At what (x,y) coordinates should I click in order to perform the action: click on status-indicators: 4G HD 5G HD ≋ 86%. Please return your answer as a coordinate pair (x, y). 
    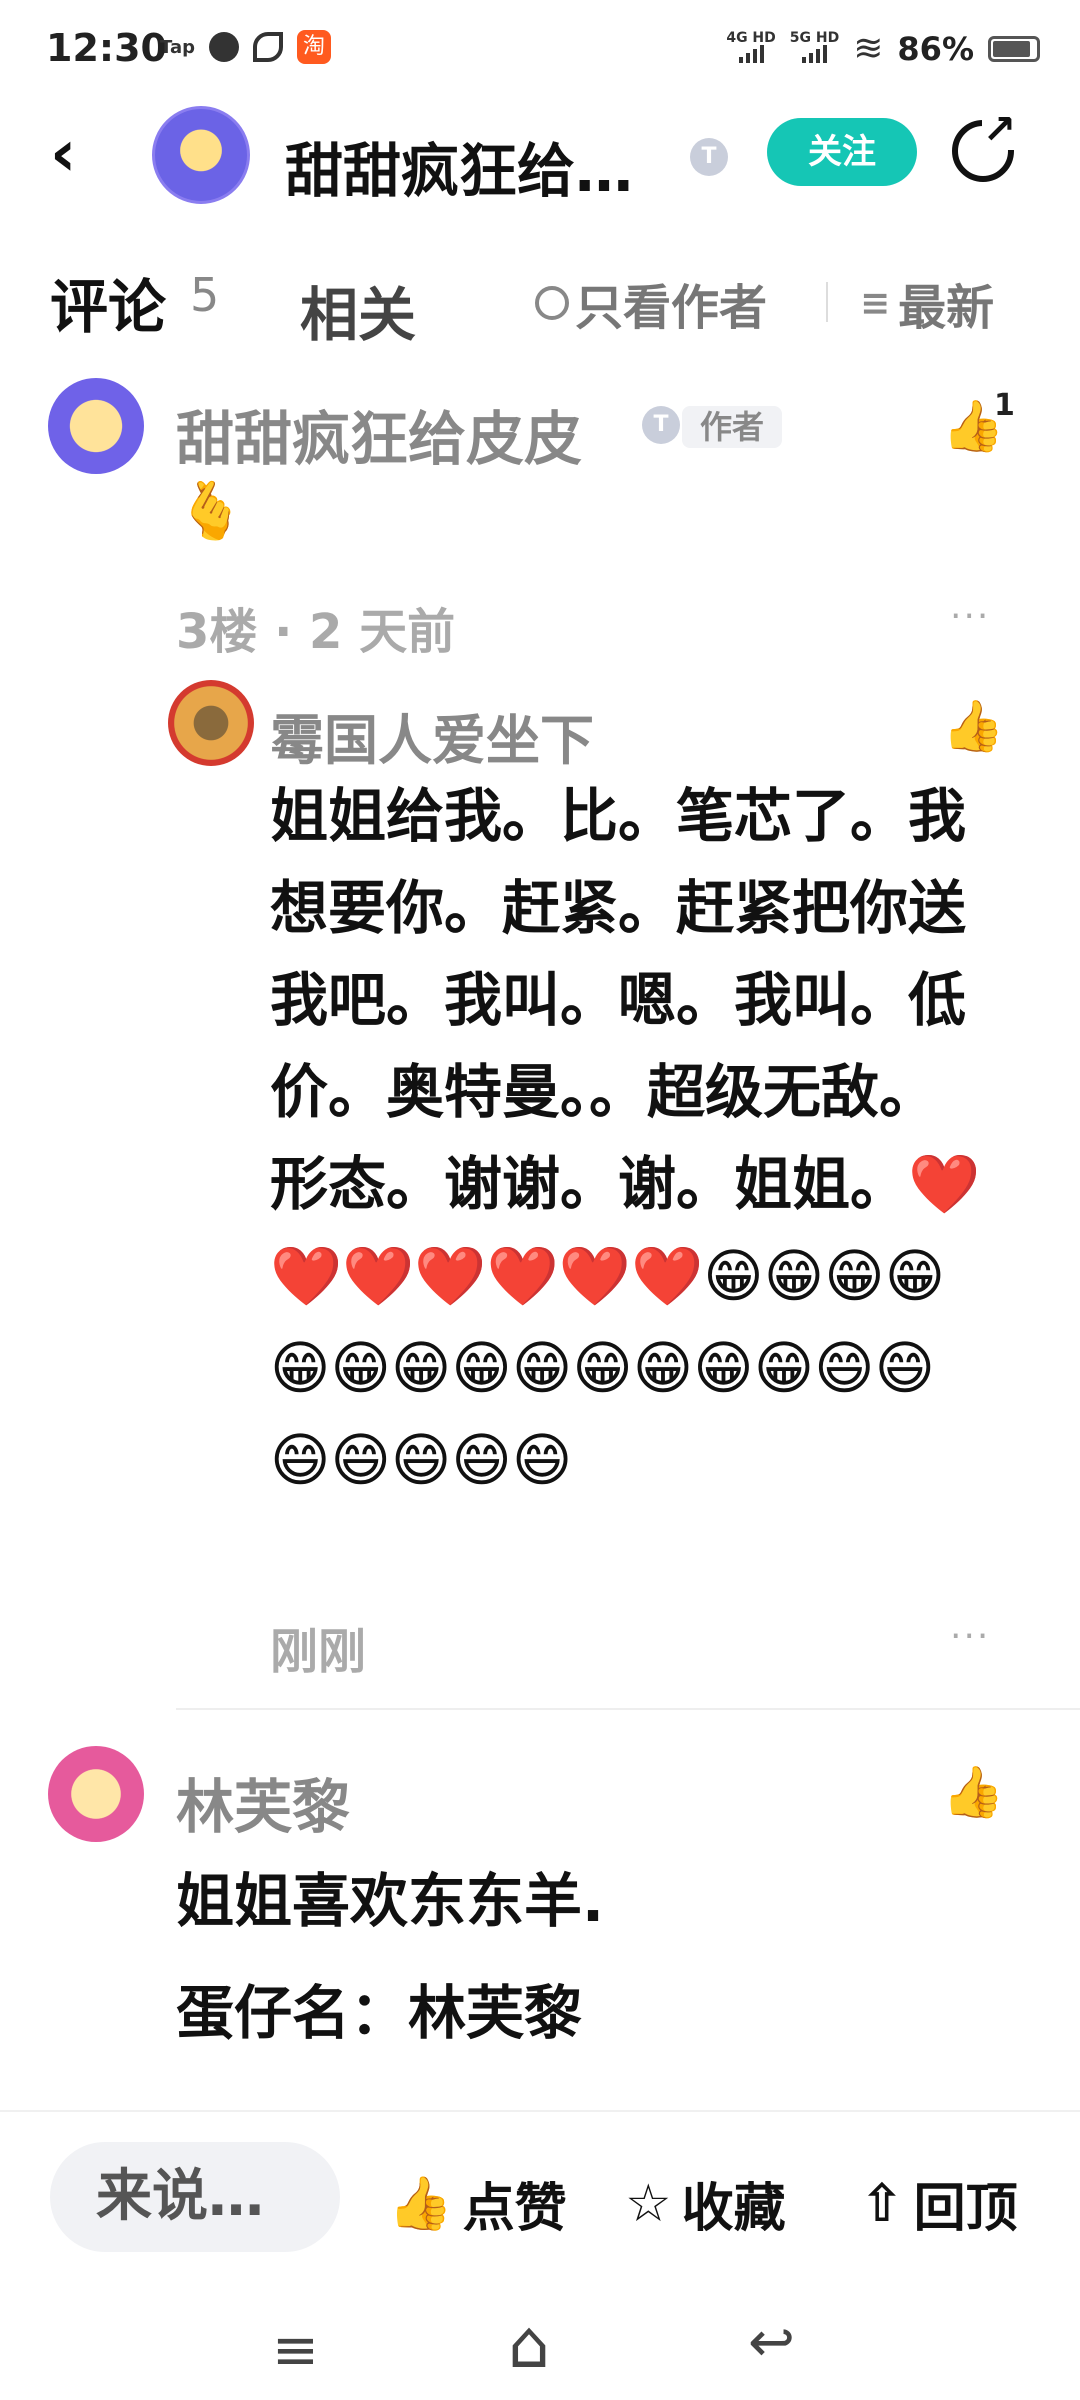
    Looking at the image, I should click on (883, 48).